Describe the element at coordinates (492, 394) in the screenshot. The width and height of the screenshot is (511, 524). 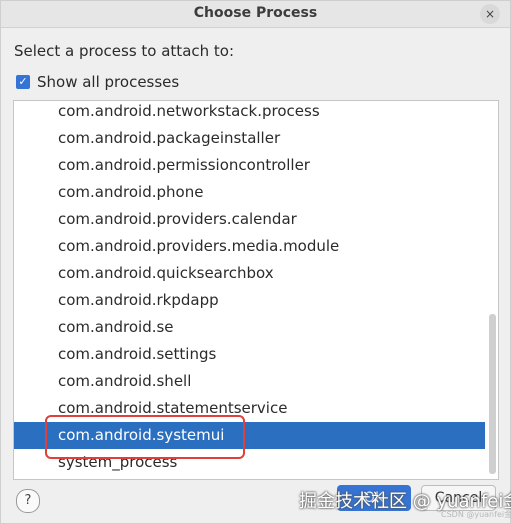
I see `scrollbar-thumb` at that location.